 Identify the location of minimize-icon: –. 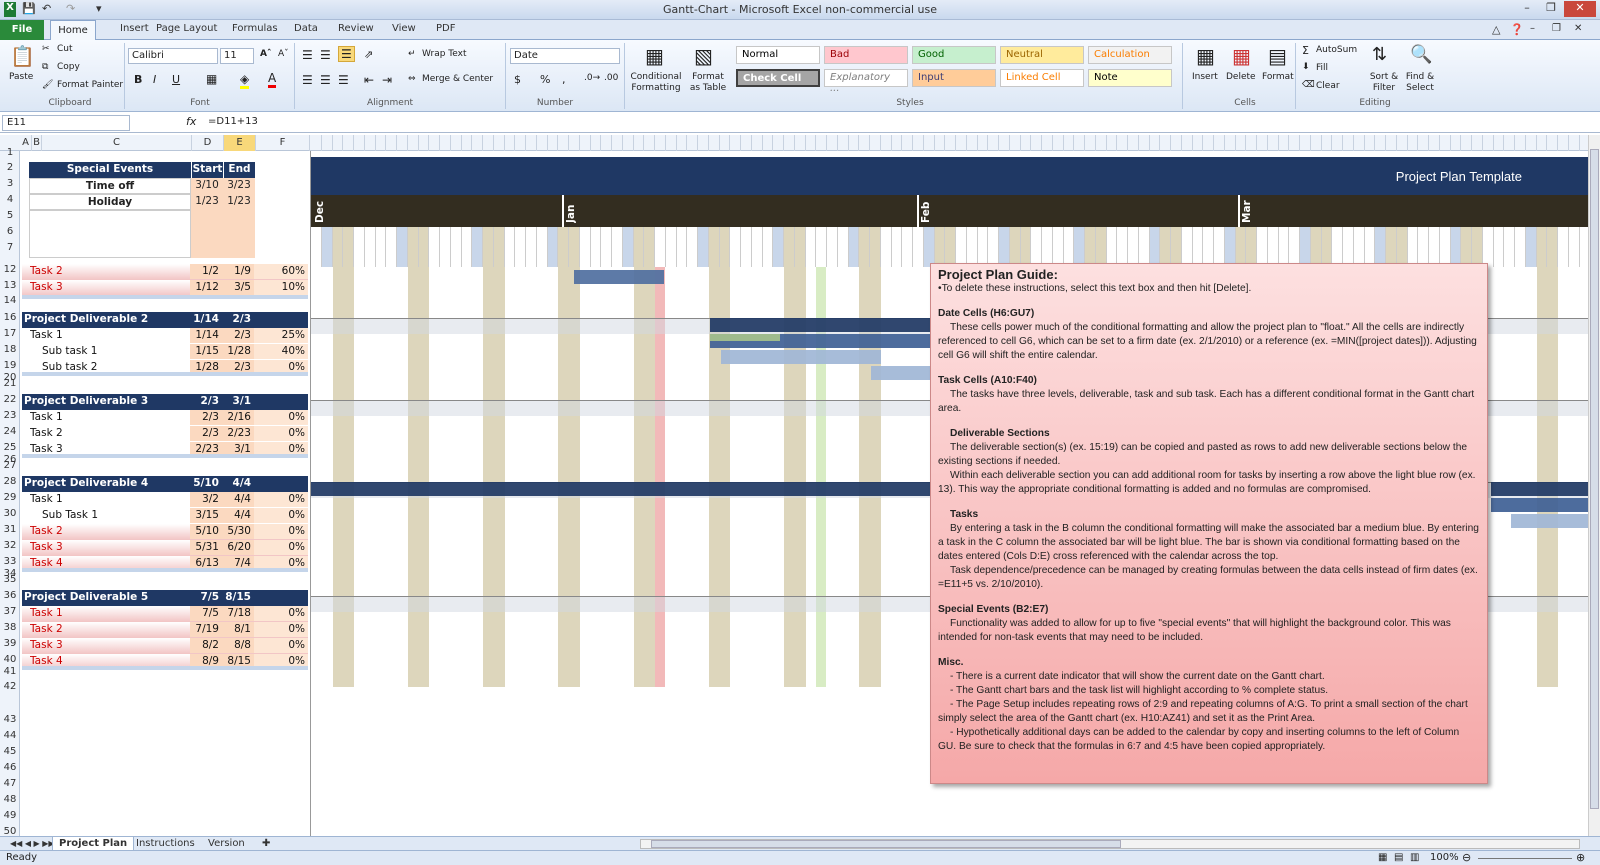
(1527, 9).